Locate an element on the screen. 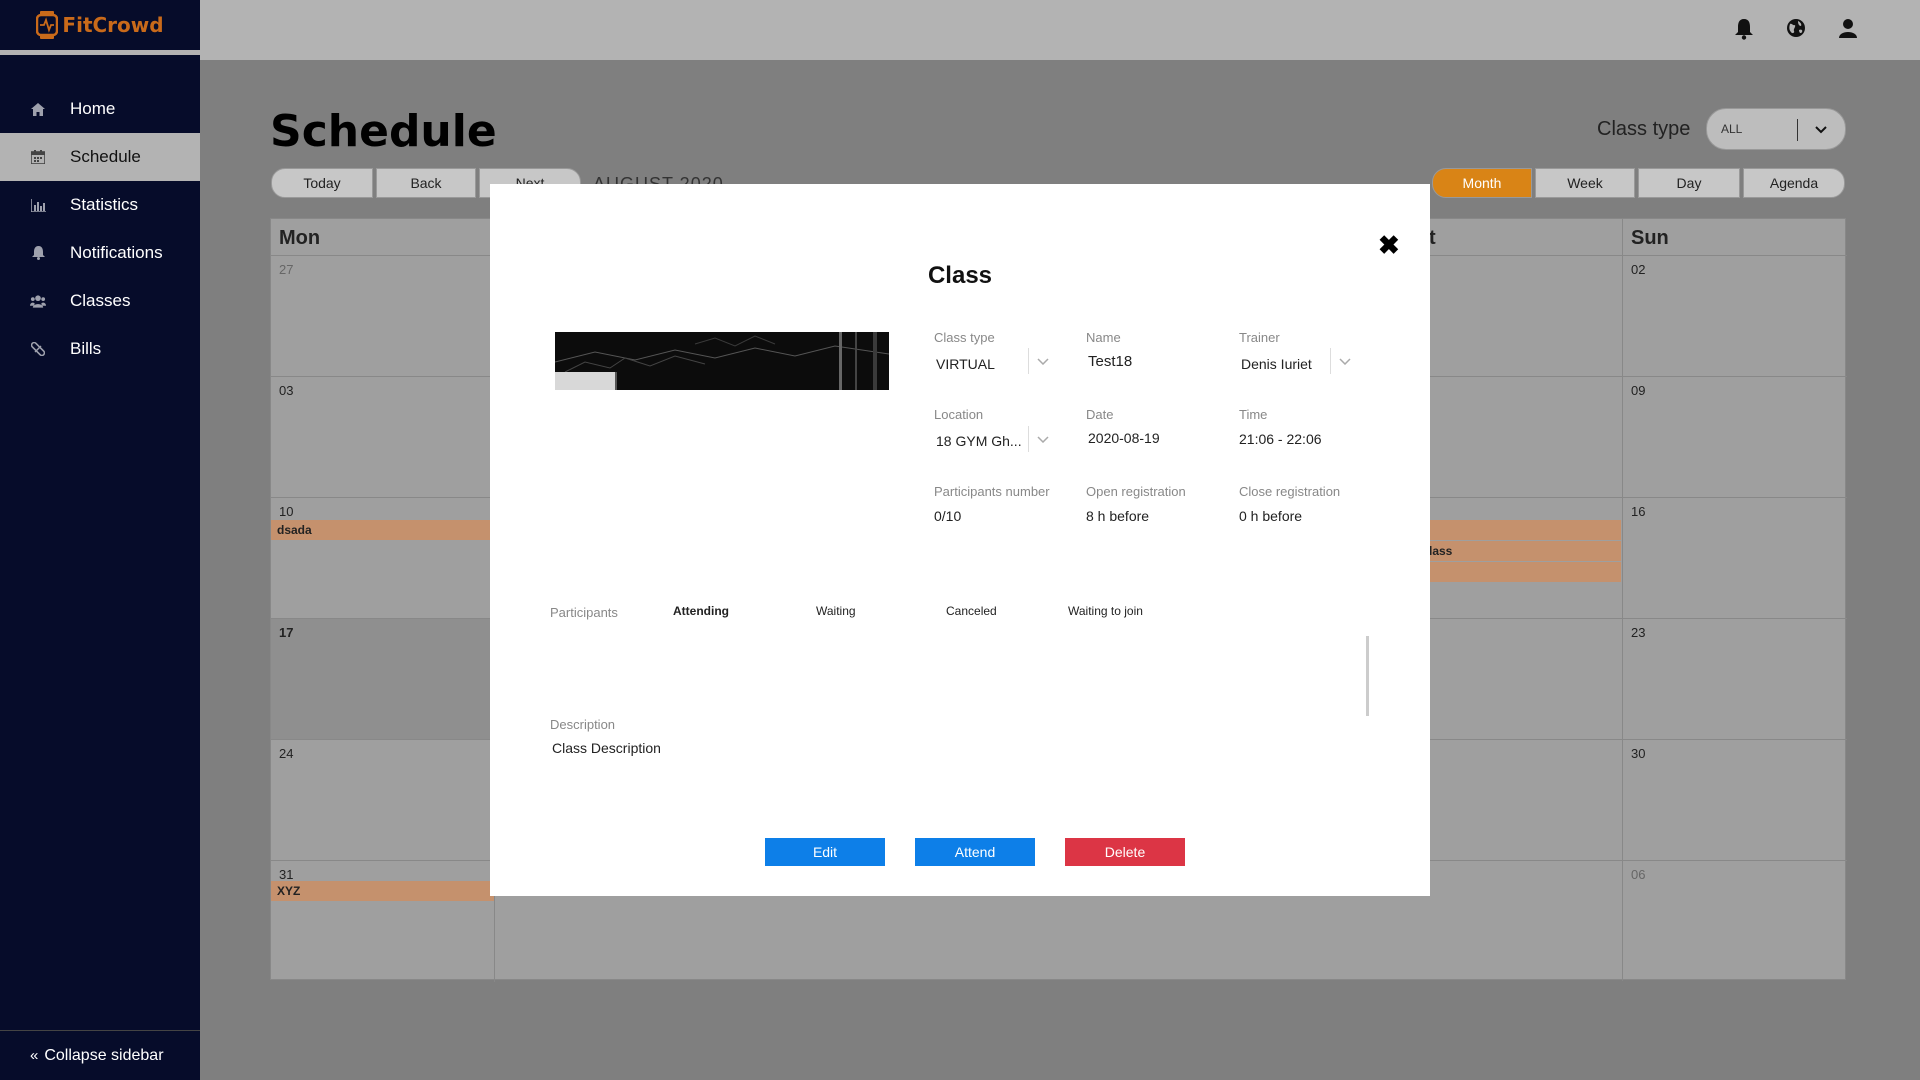 The image size is (1920, 1080). select-separator is located at coordinates (1797, 130).